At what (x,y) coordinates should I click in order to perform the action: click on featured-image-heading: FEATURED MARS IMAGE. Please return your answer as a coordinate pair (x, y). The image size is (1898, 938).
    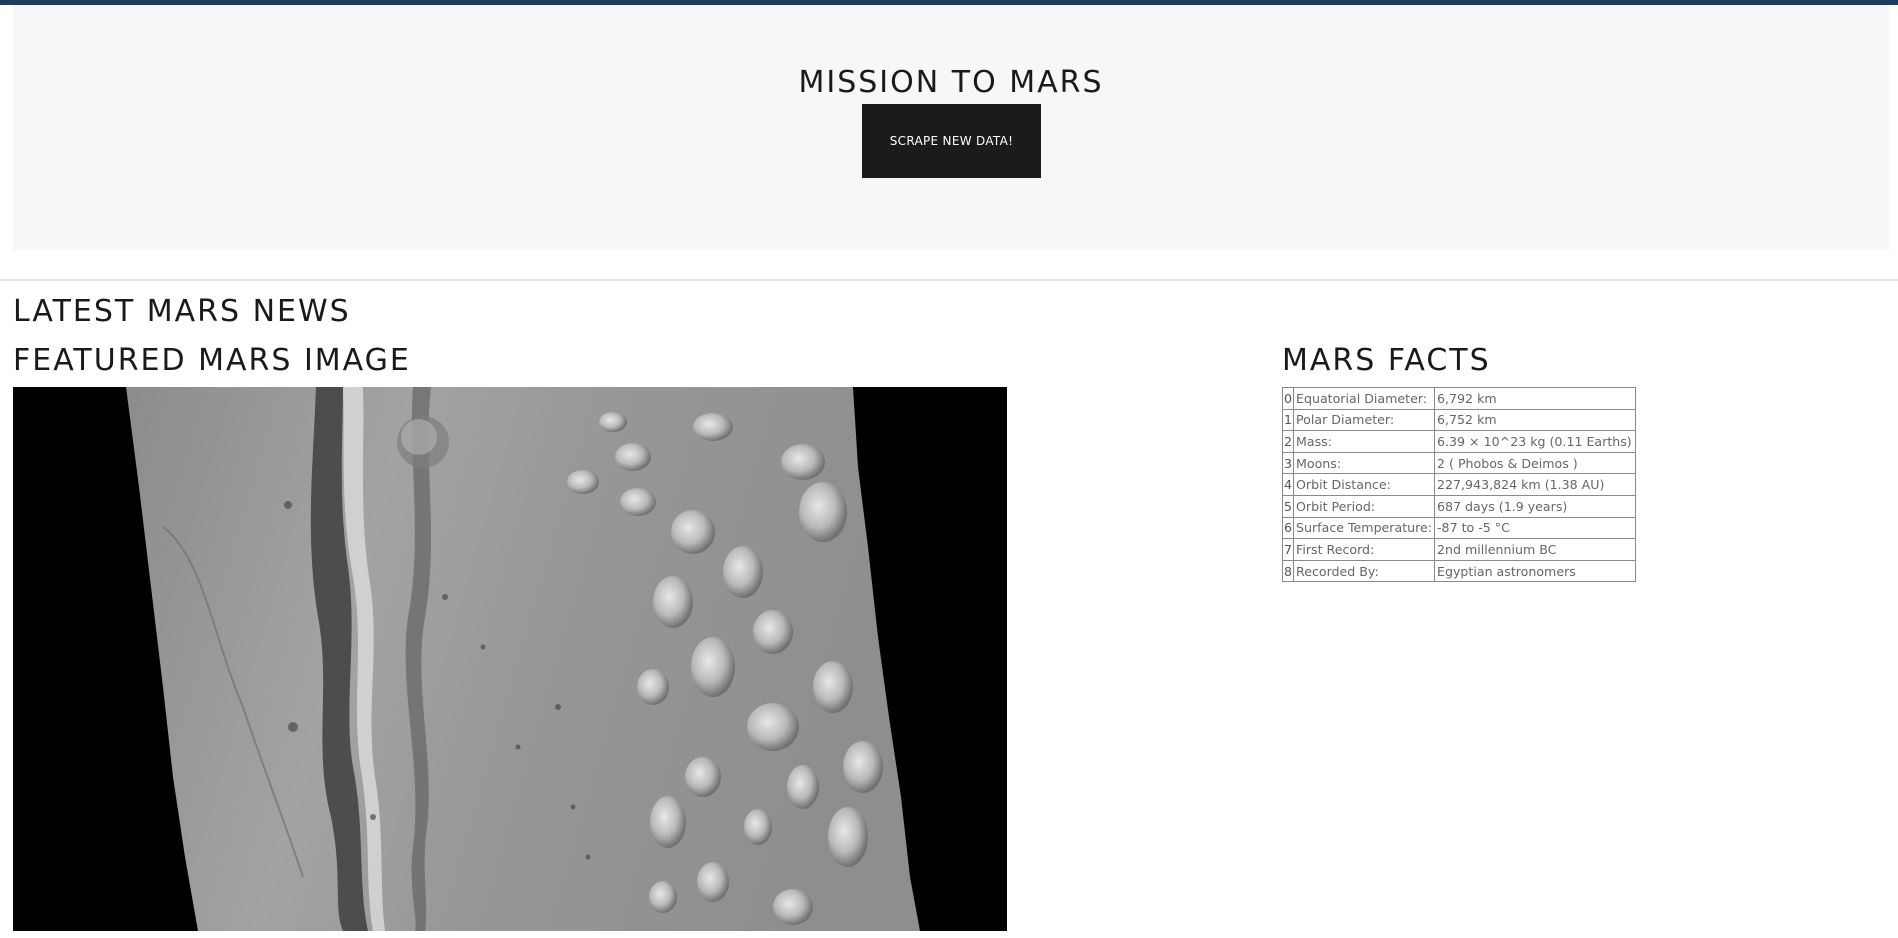
    Looking at the image, I should click on (212, 360).